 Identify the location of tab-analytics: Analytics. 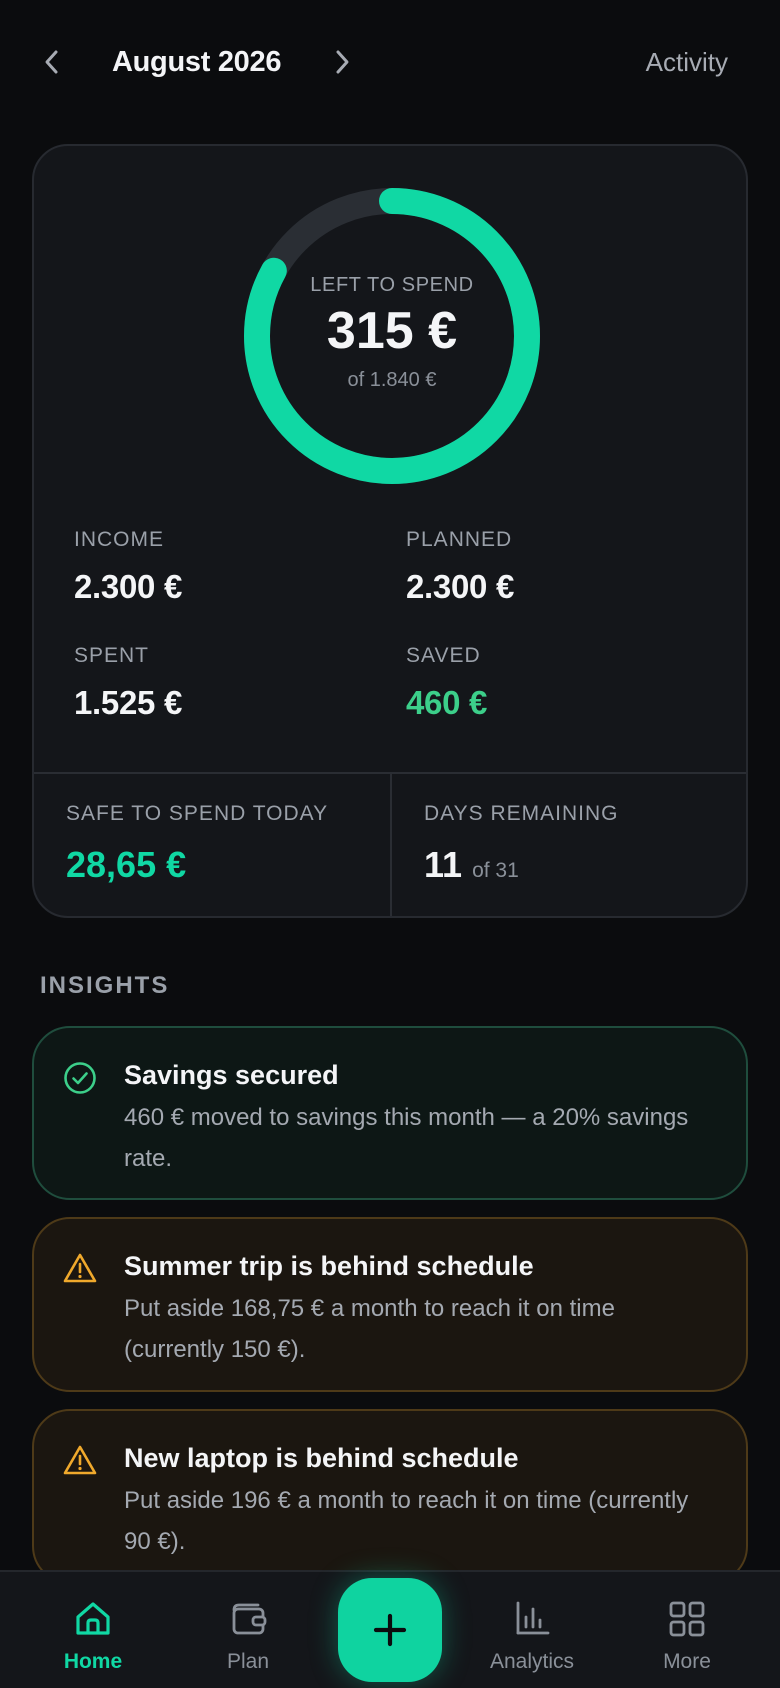
(532, 1630).